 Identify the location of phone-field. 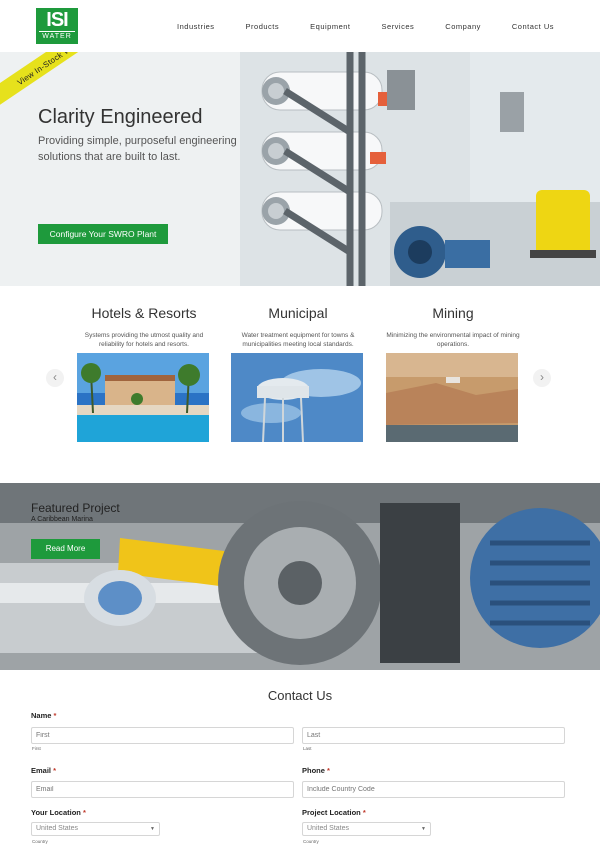
(433, 789).